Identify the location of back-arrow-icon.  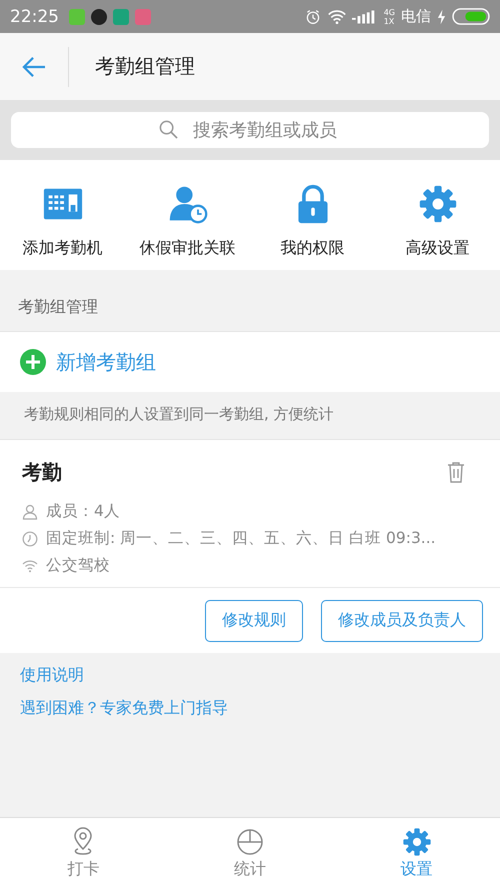
(34, 67).